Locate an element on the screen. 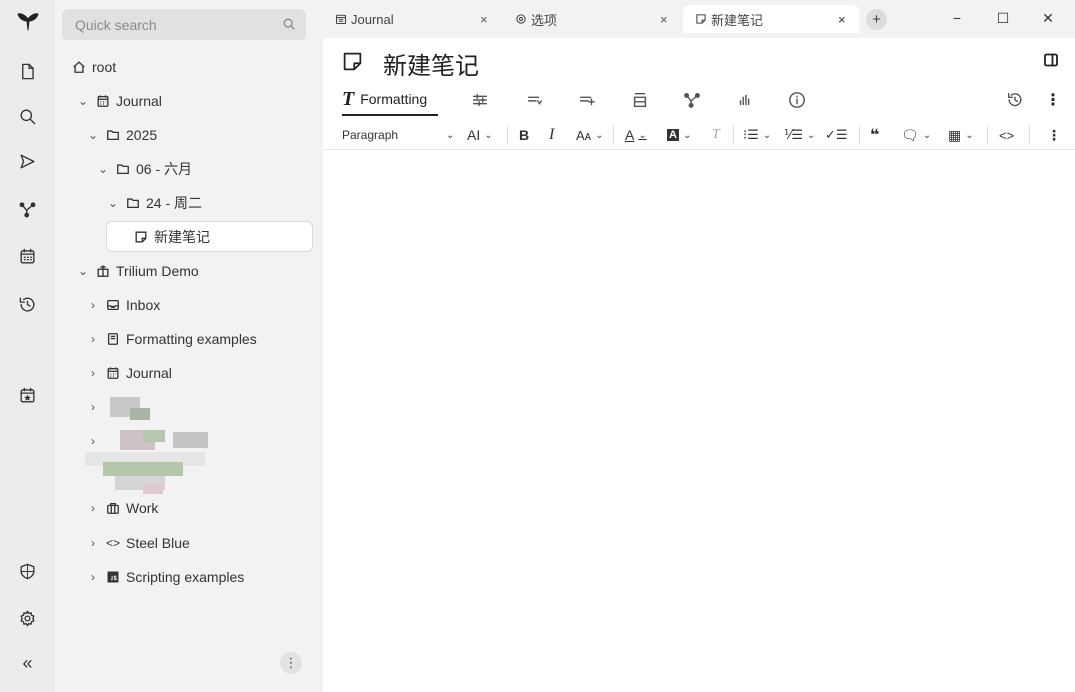 This screenshot has width=1075, height=692. toolbar-more-icon: ⋮ is located at coordinates (1054, 135).